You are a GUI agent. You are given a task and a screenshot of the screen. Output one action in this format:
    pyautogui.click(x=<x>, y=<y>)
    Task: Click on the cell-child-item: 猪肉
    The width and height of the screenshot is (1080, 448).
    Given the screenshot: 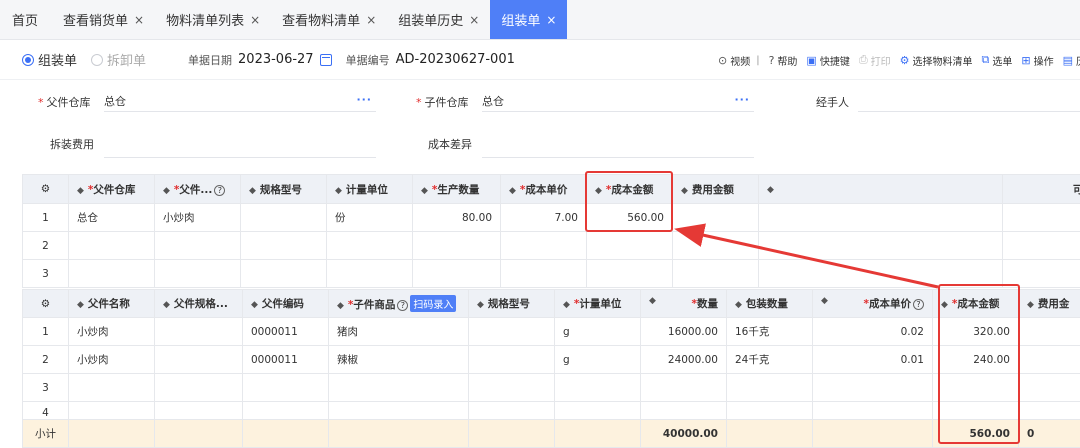 What is the action you would take?
    pyautogui.click(x=398, y=331)
    